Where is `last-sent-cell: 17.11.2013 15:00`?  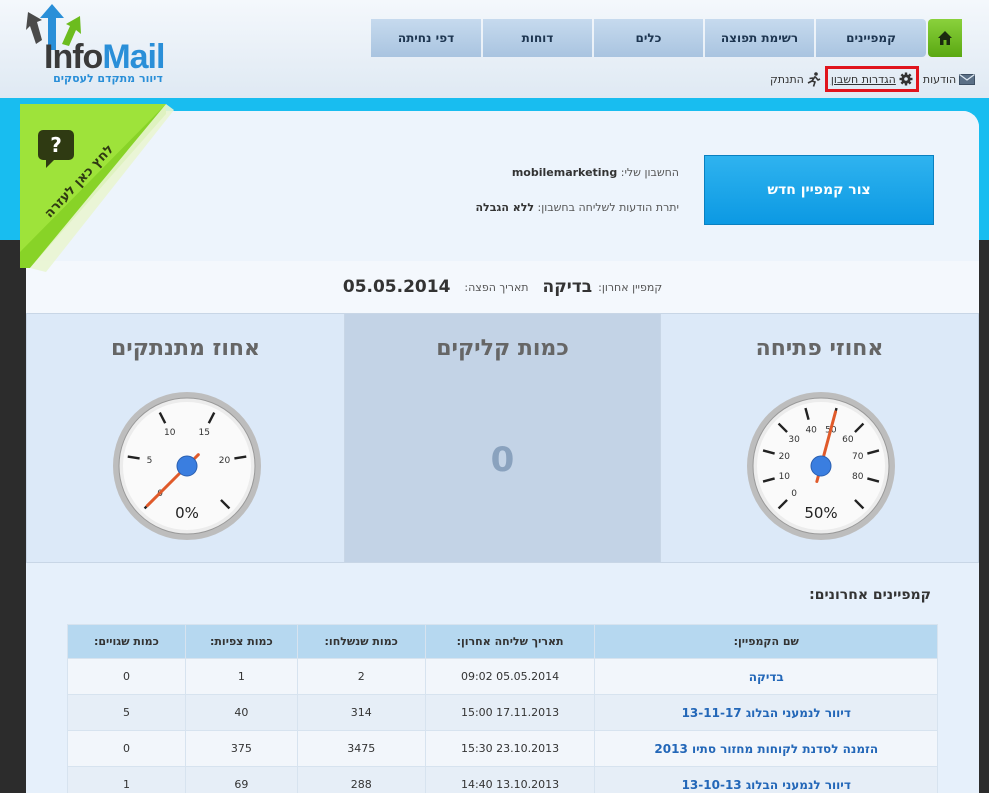
last-sent-cell: 17.11.2013 15:00 is located at coordinates (510, 712).